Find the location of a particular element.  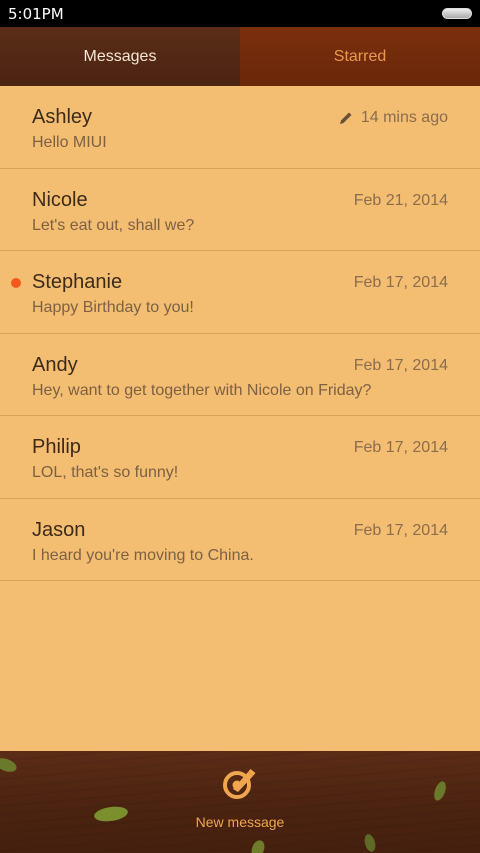

new-message-label: New message is located at coordinates (240, 822).